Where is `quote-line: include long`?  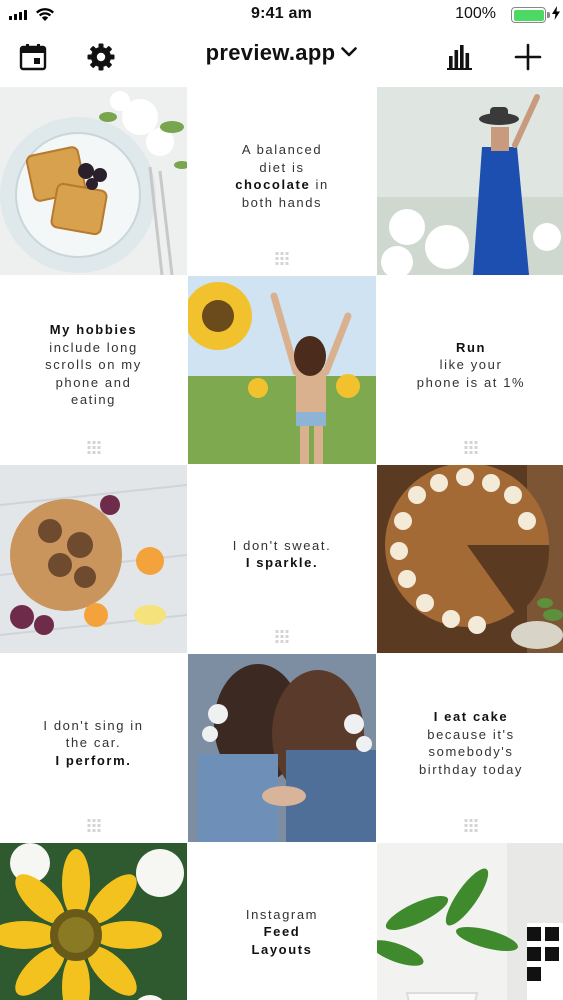 quote-line: include long is located at coordinates (93, 348).